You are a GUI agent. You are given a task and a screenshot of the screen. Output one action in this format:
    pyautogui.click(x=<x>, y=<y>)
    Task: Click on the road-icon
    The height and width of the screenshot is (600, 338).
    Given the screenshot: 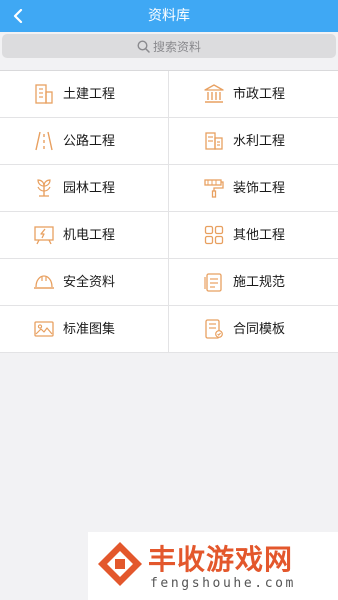 What is the action you would take?
    pyautogui.click(x=44, y=141)
    